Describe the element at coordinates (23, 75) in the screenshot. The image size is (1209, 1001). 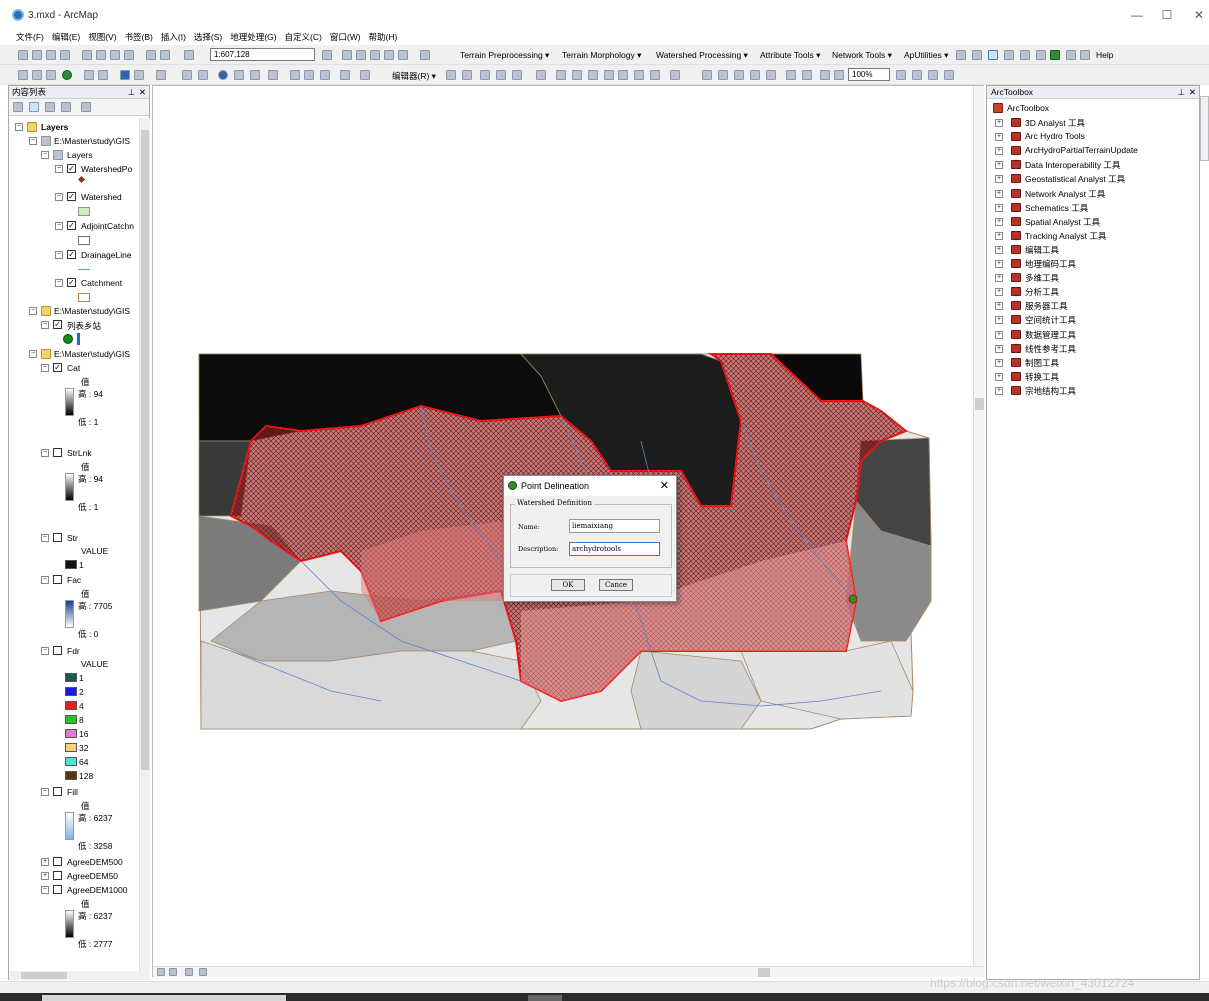
I see `zoom-in-icon` at that location.